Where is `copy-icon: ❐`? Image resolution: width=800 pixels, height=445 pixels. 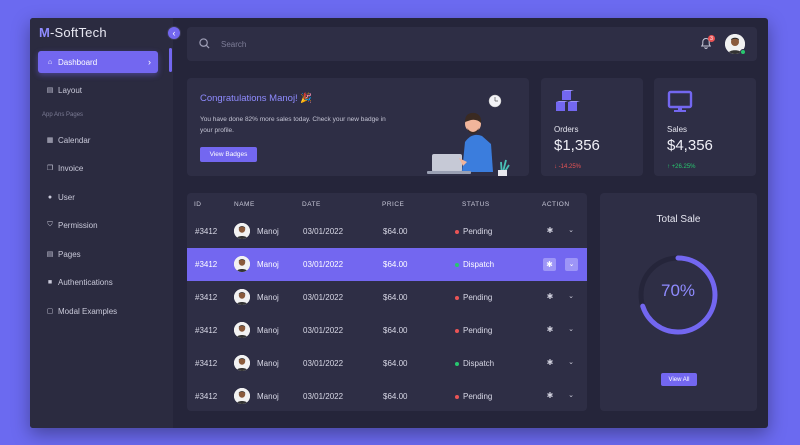 copy-icon: ❐ is located at coordinates (50, 168).